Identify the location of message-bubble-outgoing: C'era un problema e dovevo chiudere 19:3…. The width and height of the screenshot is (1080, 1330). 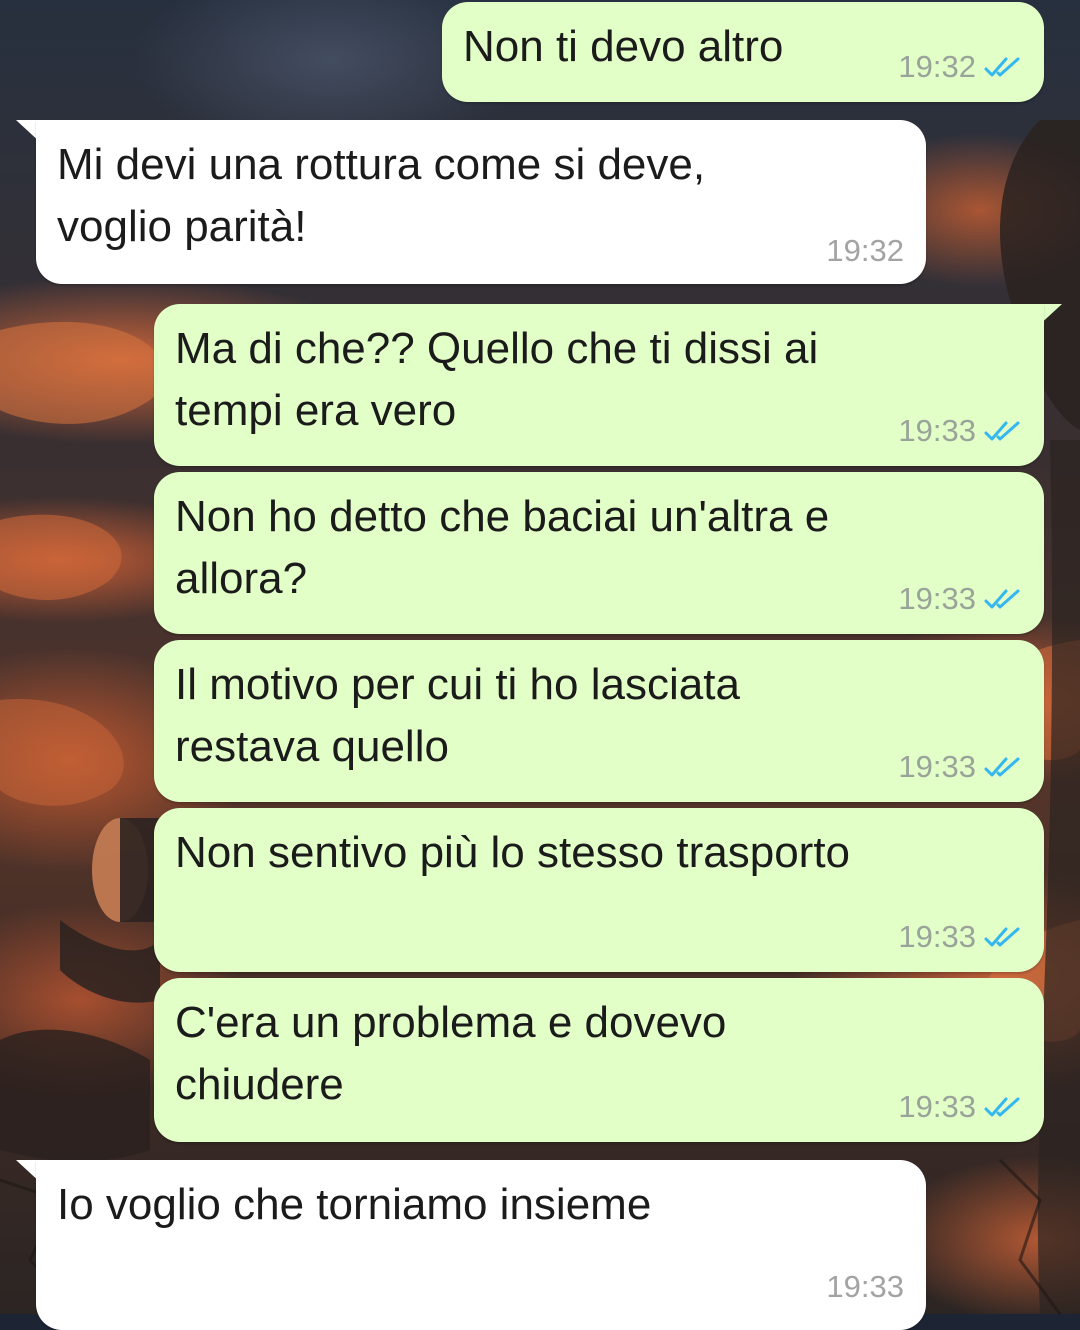
(599, 1060).